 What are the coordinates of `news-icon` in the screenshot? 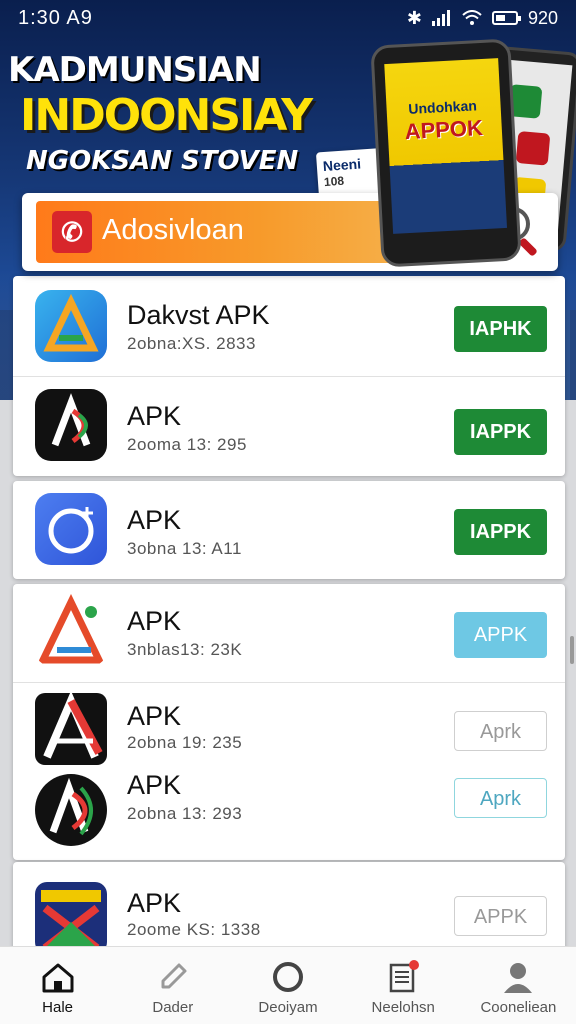 It's located at (404, 976).